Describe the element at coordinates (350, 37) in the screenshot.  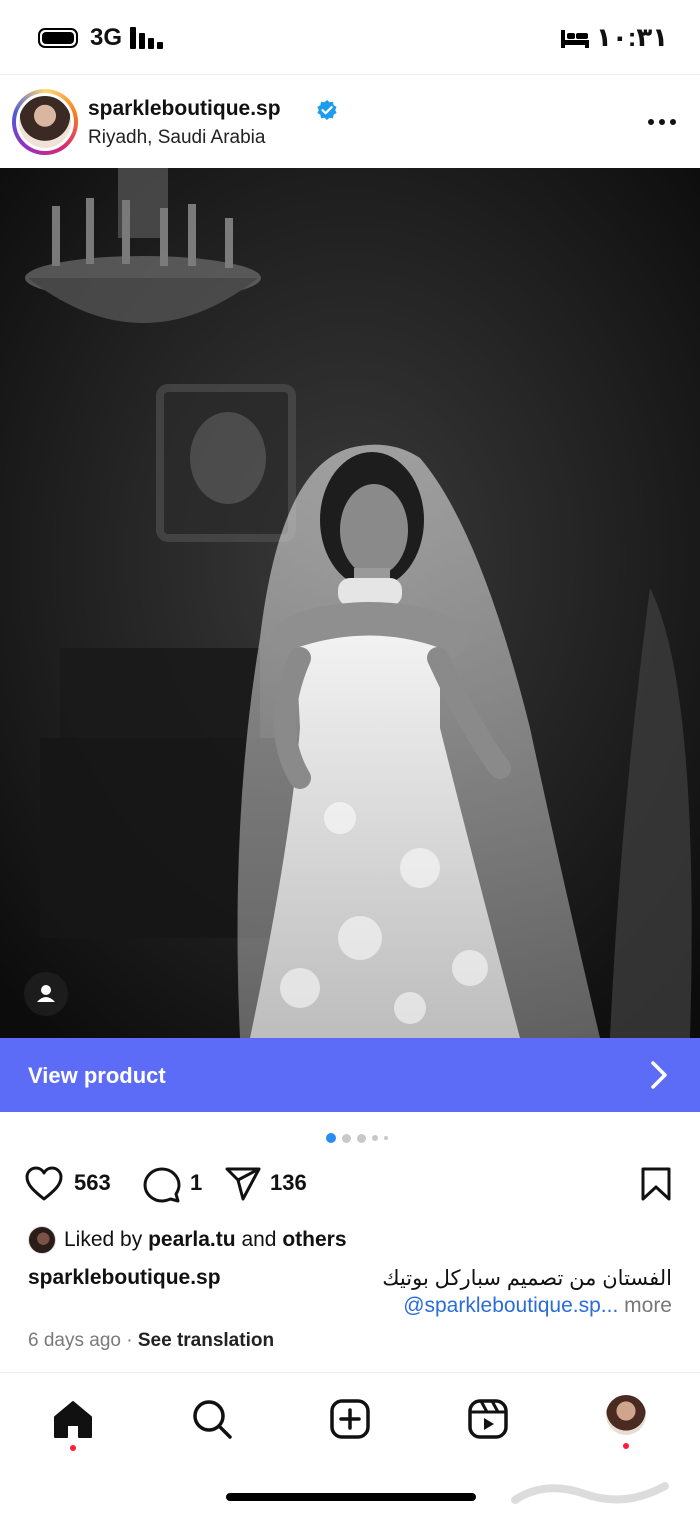
I see `status-bar: 3G ١٠:٣١` at that location.